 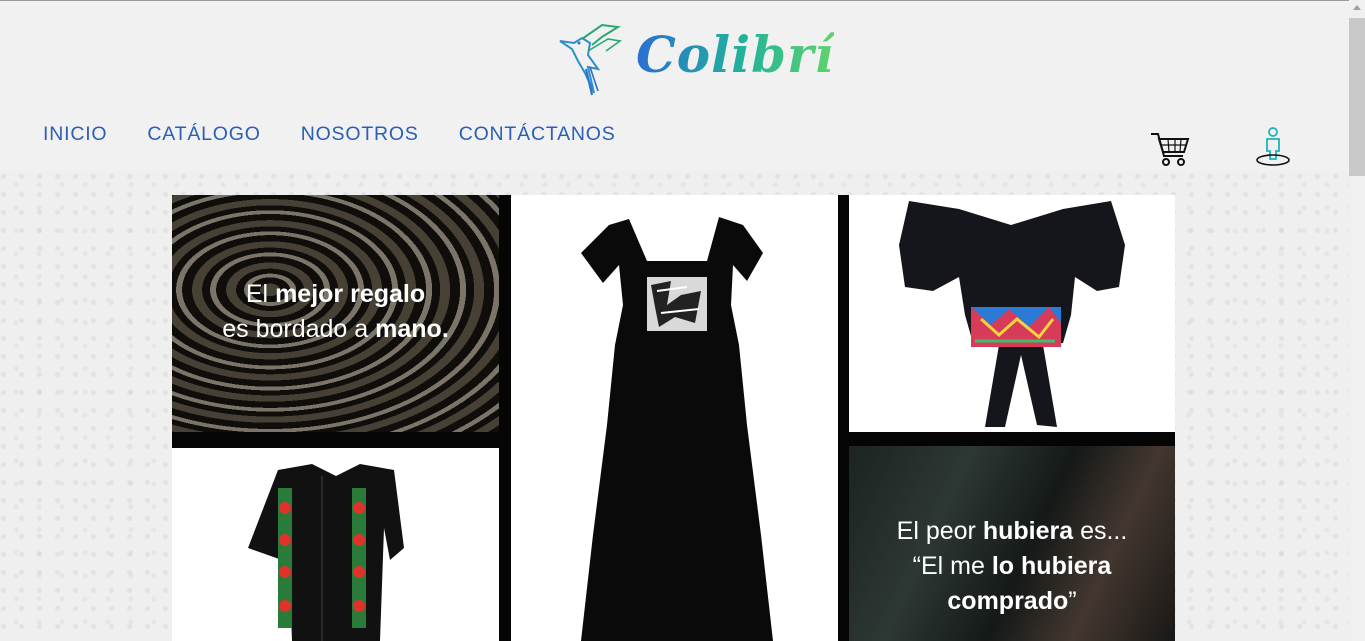 I want to click on dress-image, so click(x=677, y=429).